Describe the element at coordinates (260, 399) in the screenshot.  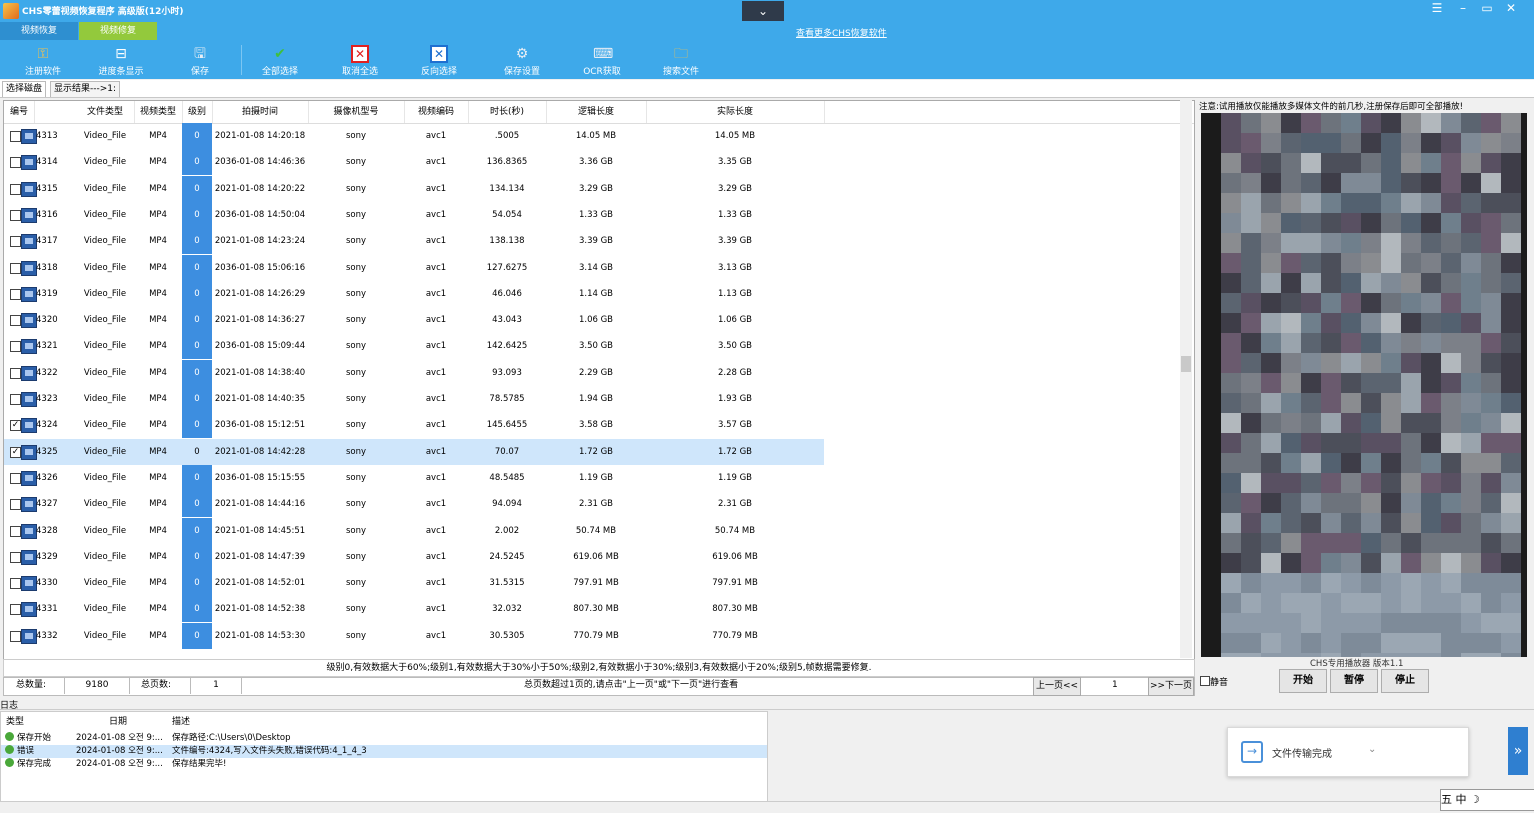
I see `cell-time: 2021-01-08 14:40:35` at that location.